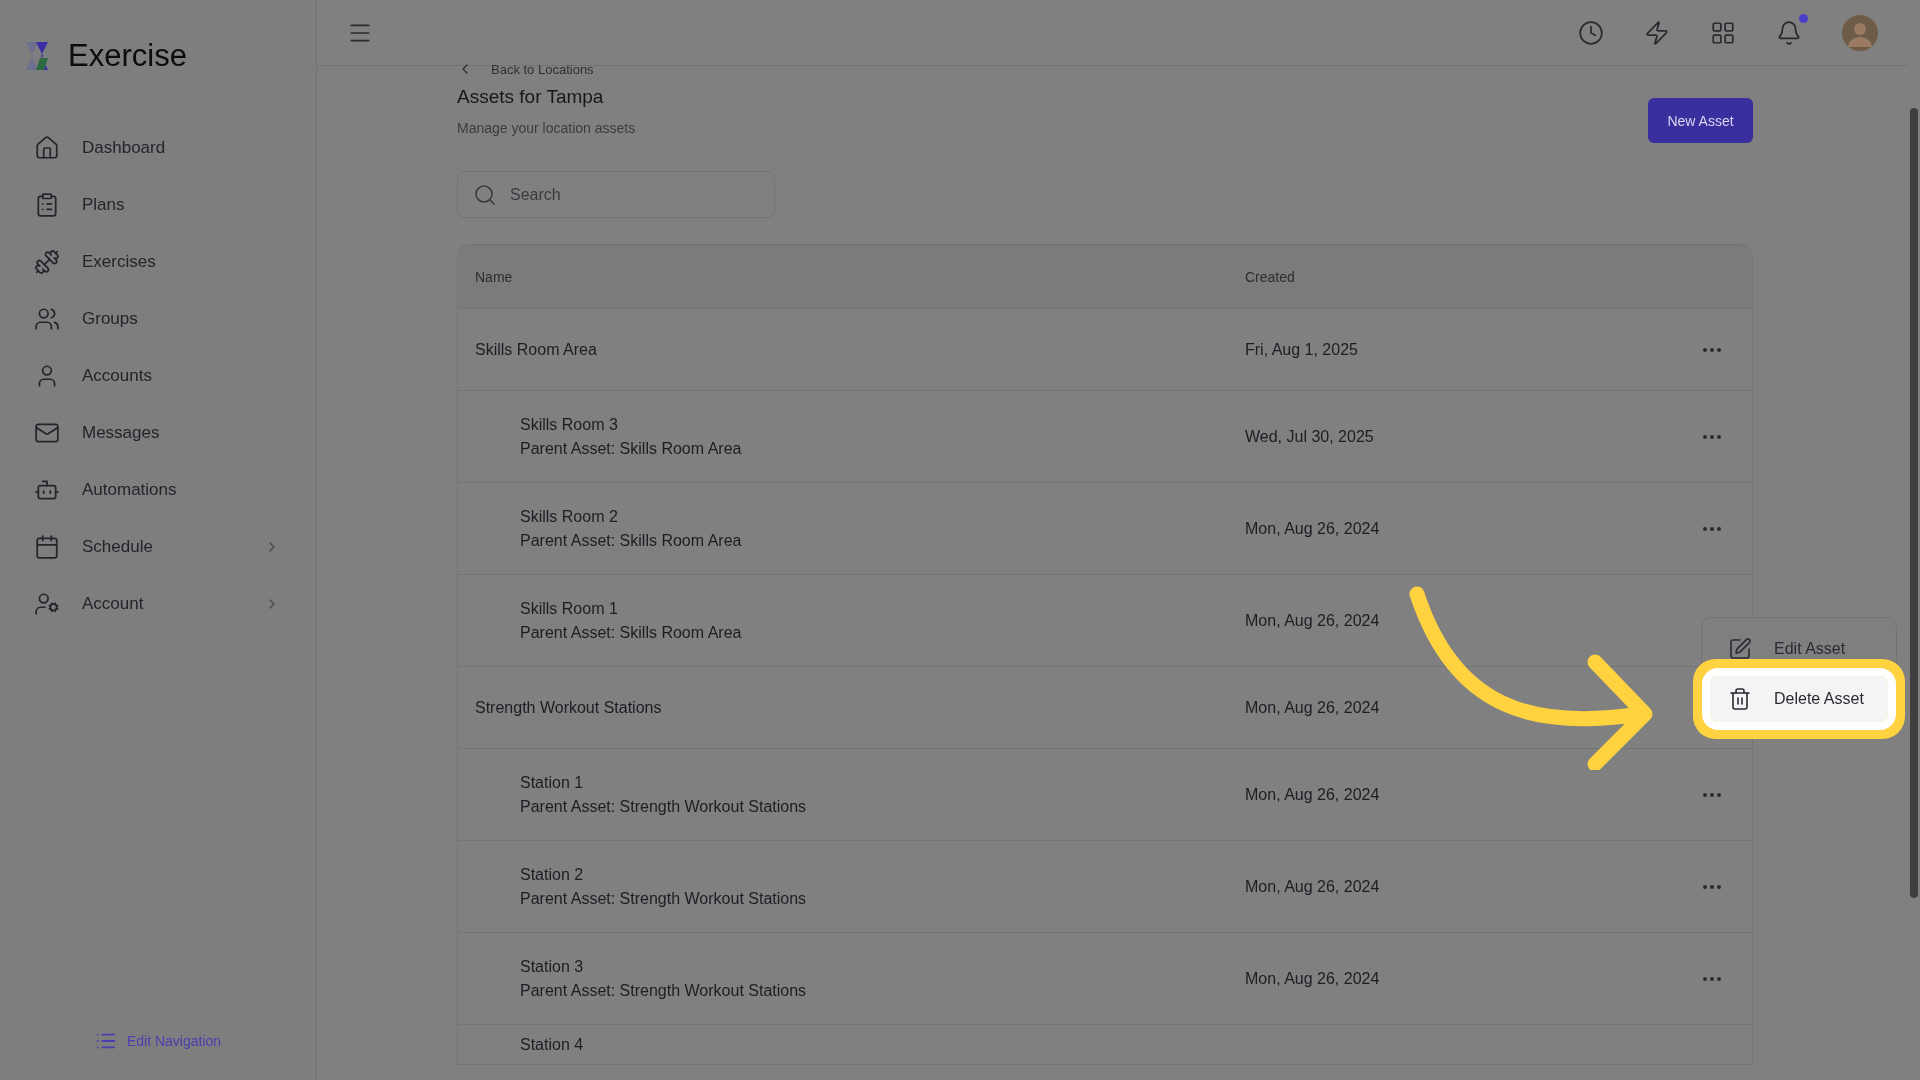  Describe the element at coordinates (546, 128) in the screenshot. I see `page-subtitle: Manage your location assets` at that location.